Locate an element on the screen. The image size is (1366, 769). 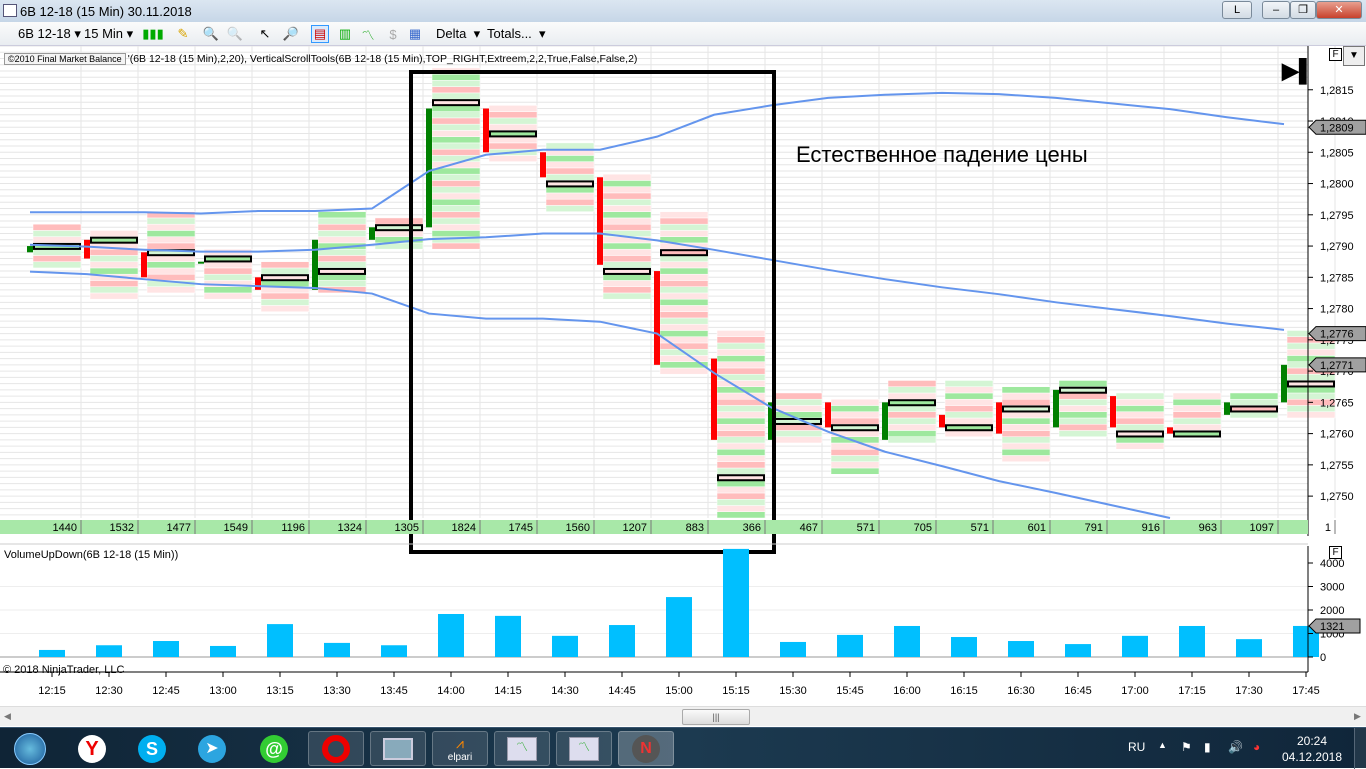
instrument-dropdown: 6B 12-18 ▾ is located at coordinates (49, 34).